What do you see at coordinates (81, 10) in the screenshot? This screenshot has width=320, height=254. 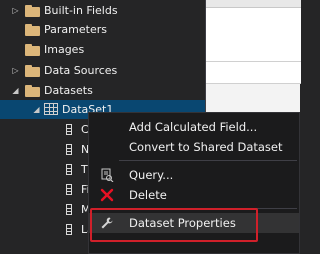 I see `tree-item-label: Built-in Fields` at bounding box center [81, 10].